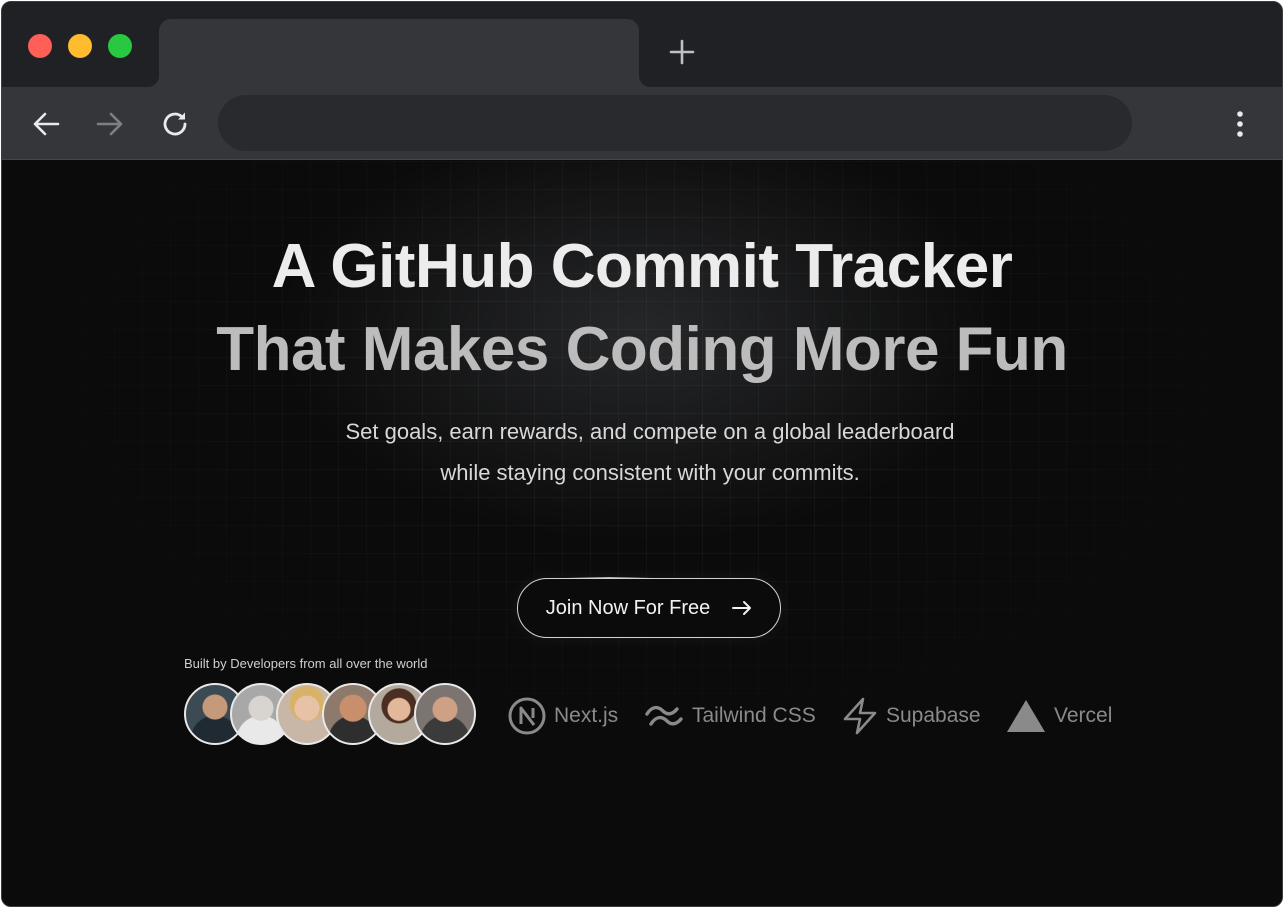 This screenshot has width=1284, height=908. What do you see at coordinates (399, 53) in the screenshot?
I see `active-tab` at bounding box center [399, 53].